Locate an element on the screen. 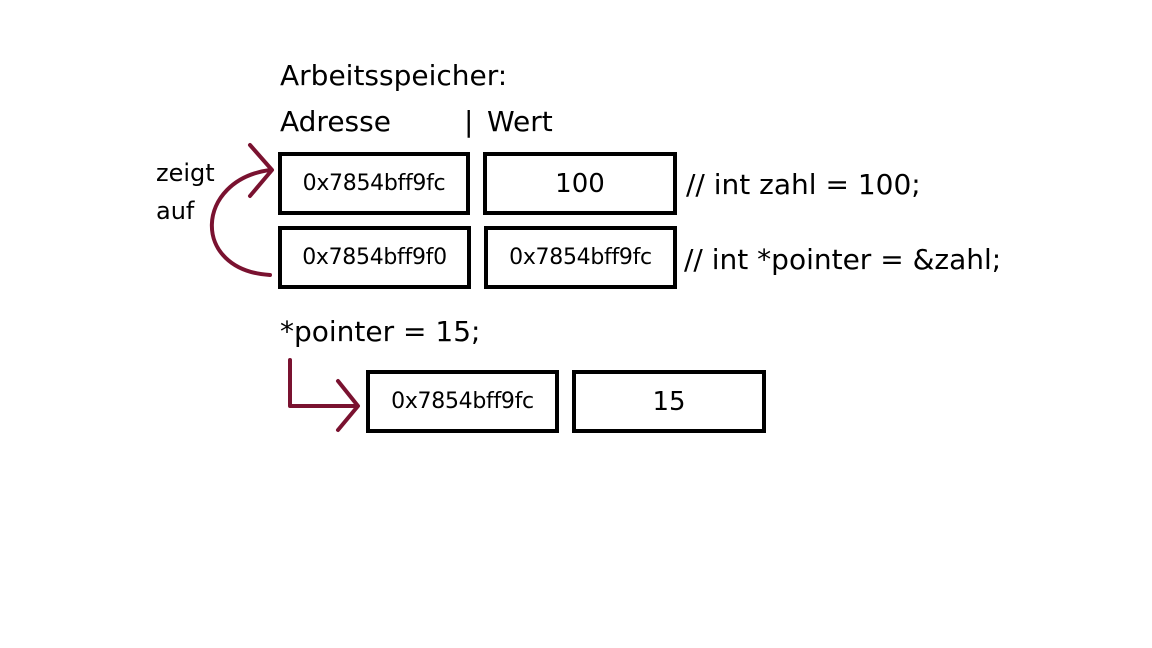  value-text: 0x7854bff9fc is located at coordinates (580, 257).